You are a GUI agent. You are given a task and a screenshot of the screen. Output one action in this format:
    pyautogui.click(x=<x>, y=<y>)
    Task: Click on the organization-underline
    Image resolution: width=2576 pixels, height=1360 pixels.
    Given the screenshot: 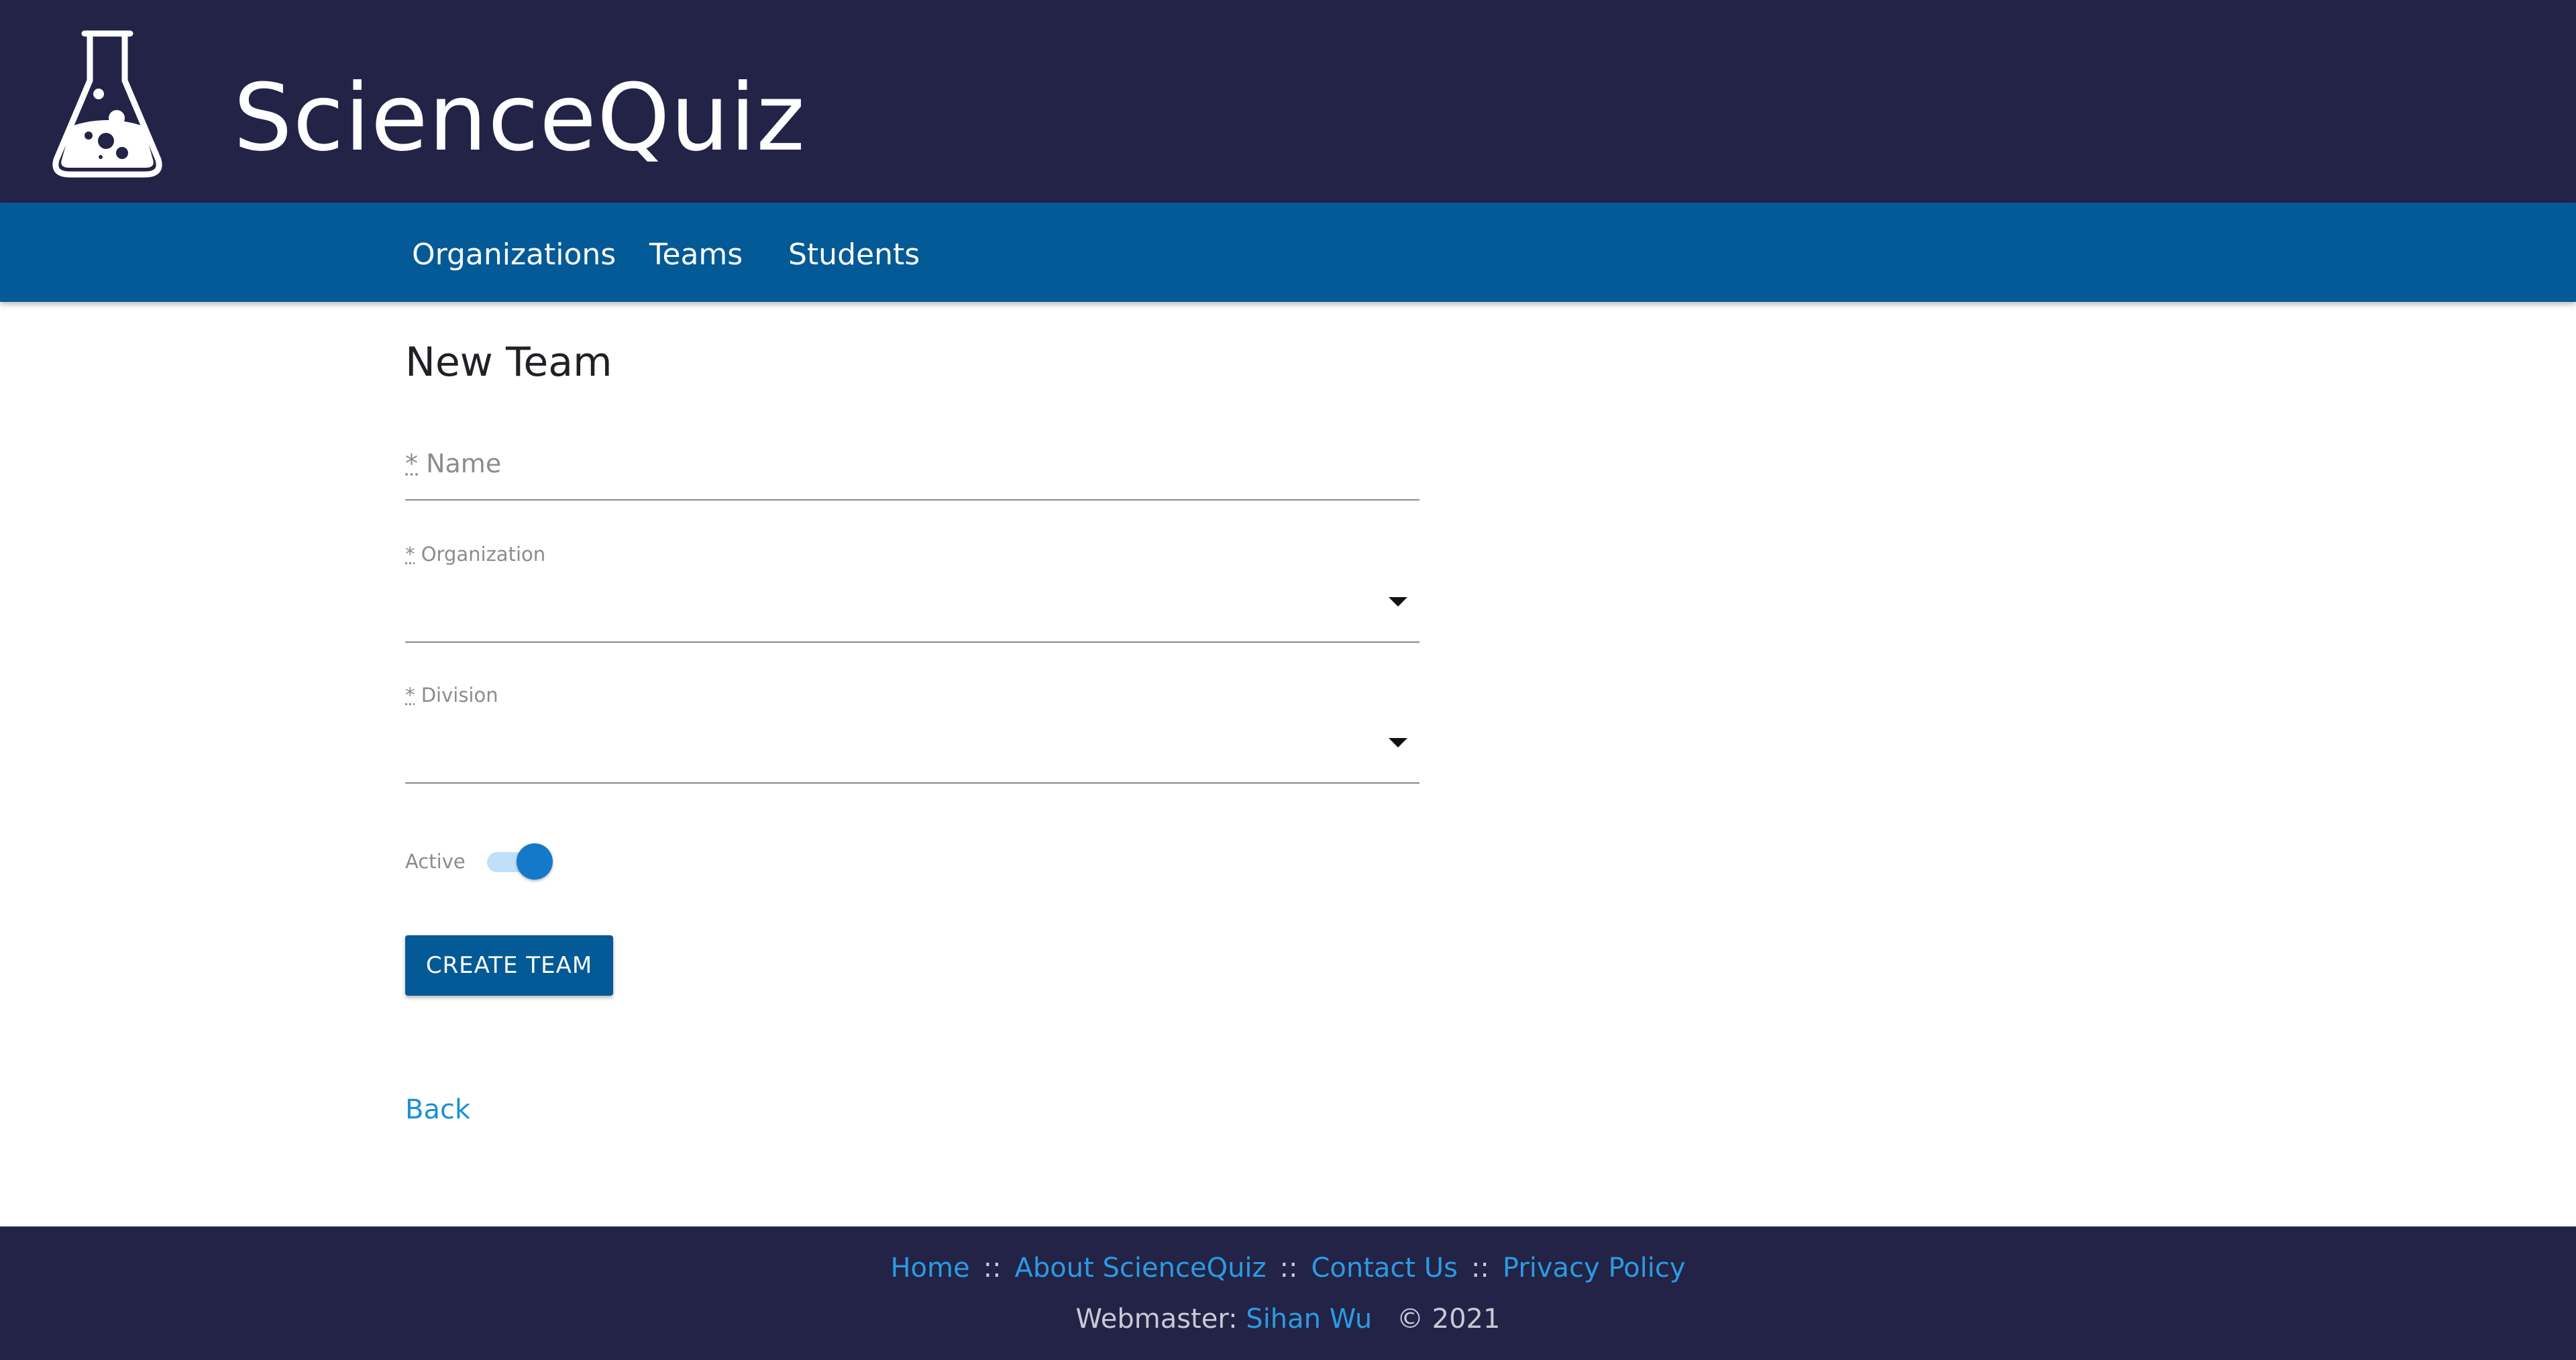 What is the action you would take?
    pyautogui.click(x=912, y=642)
    